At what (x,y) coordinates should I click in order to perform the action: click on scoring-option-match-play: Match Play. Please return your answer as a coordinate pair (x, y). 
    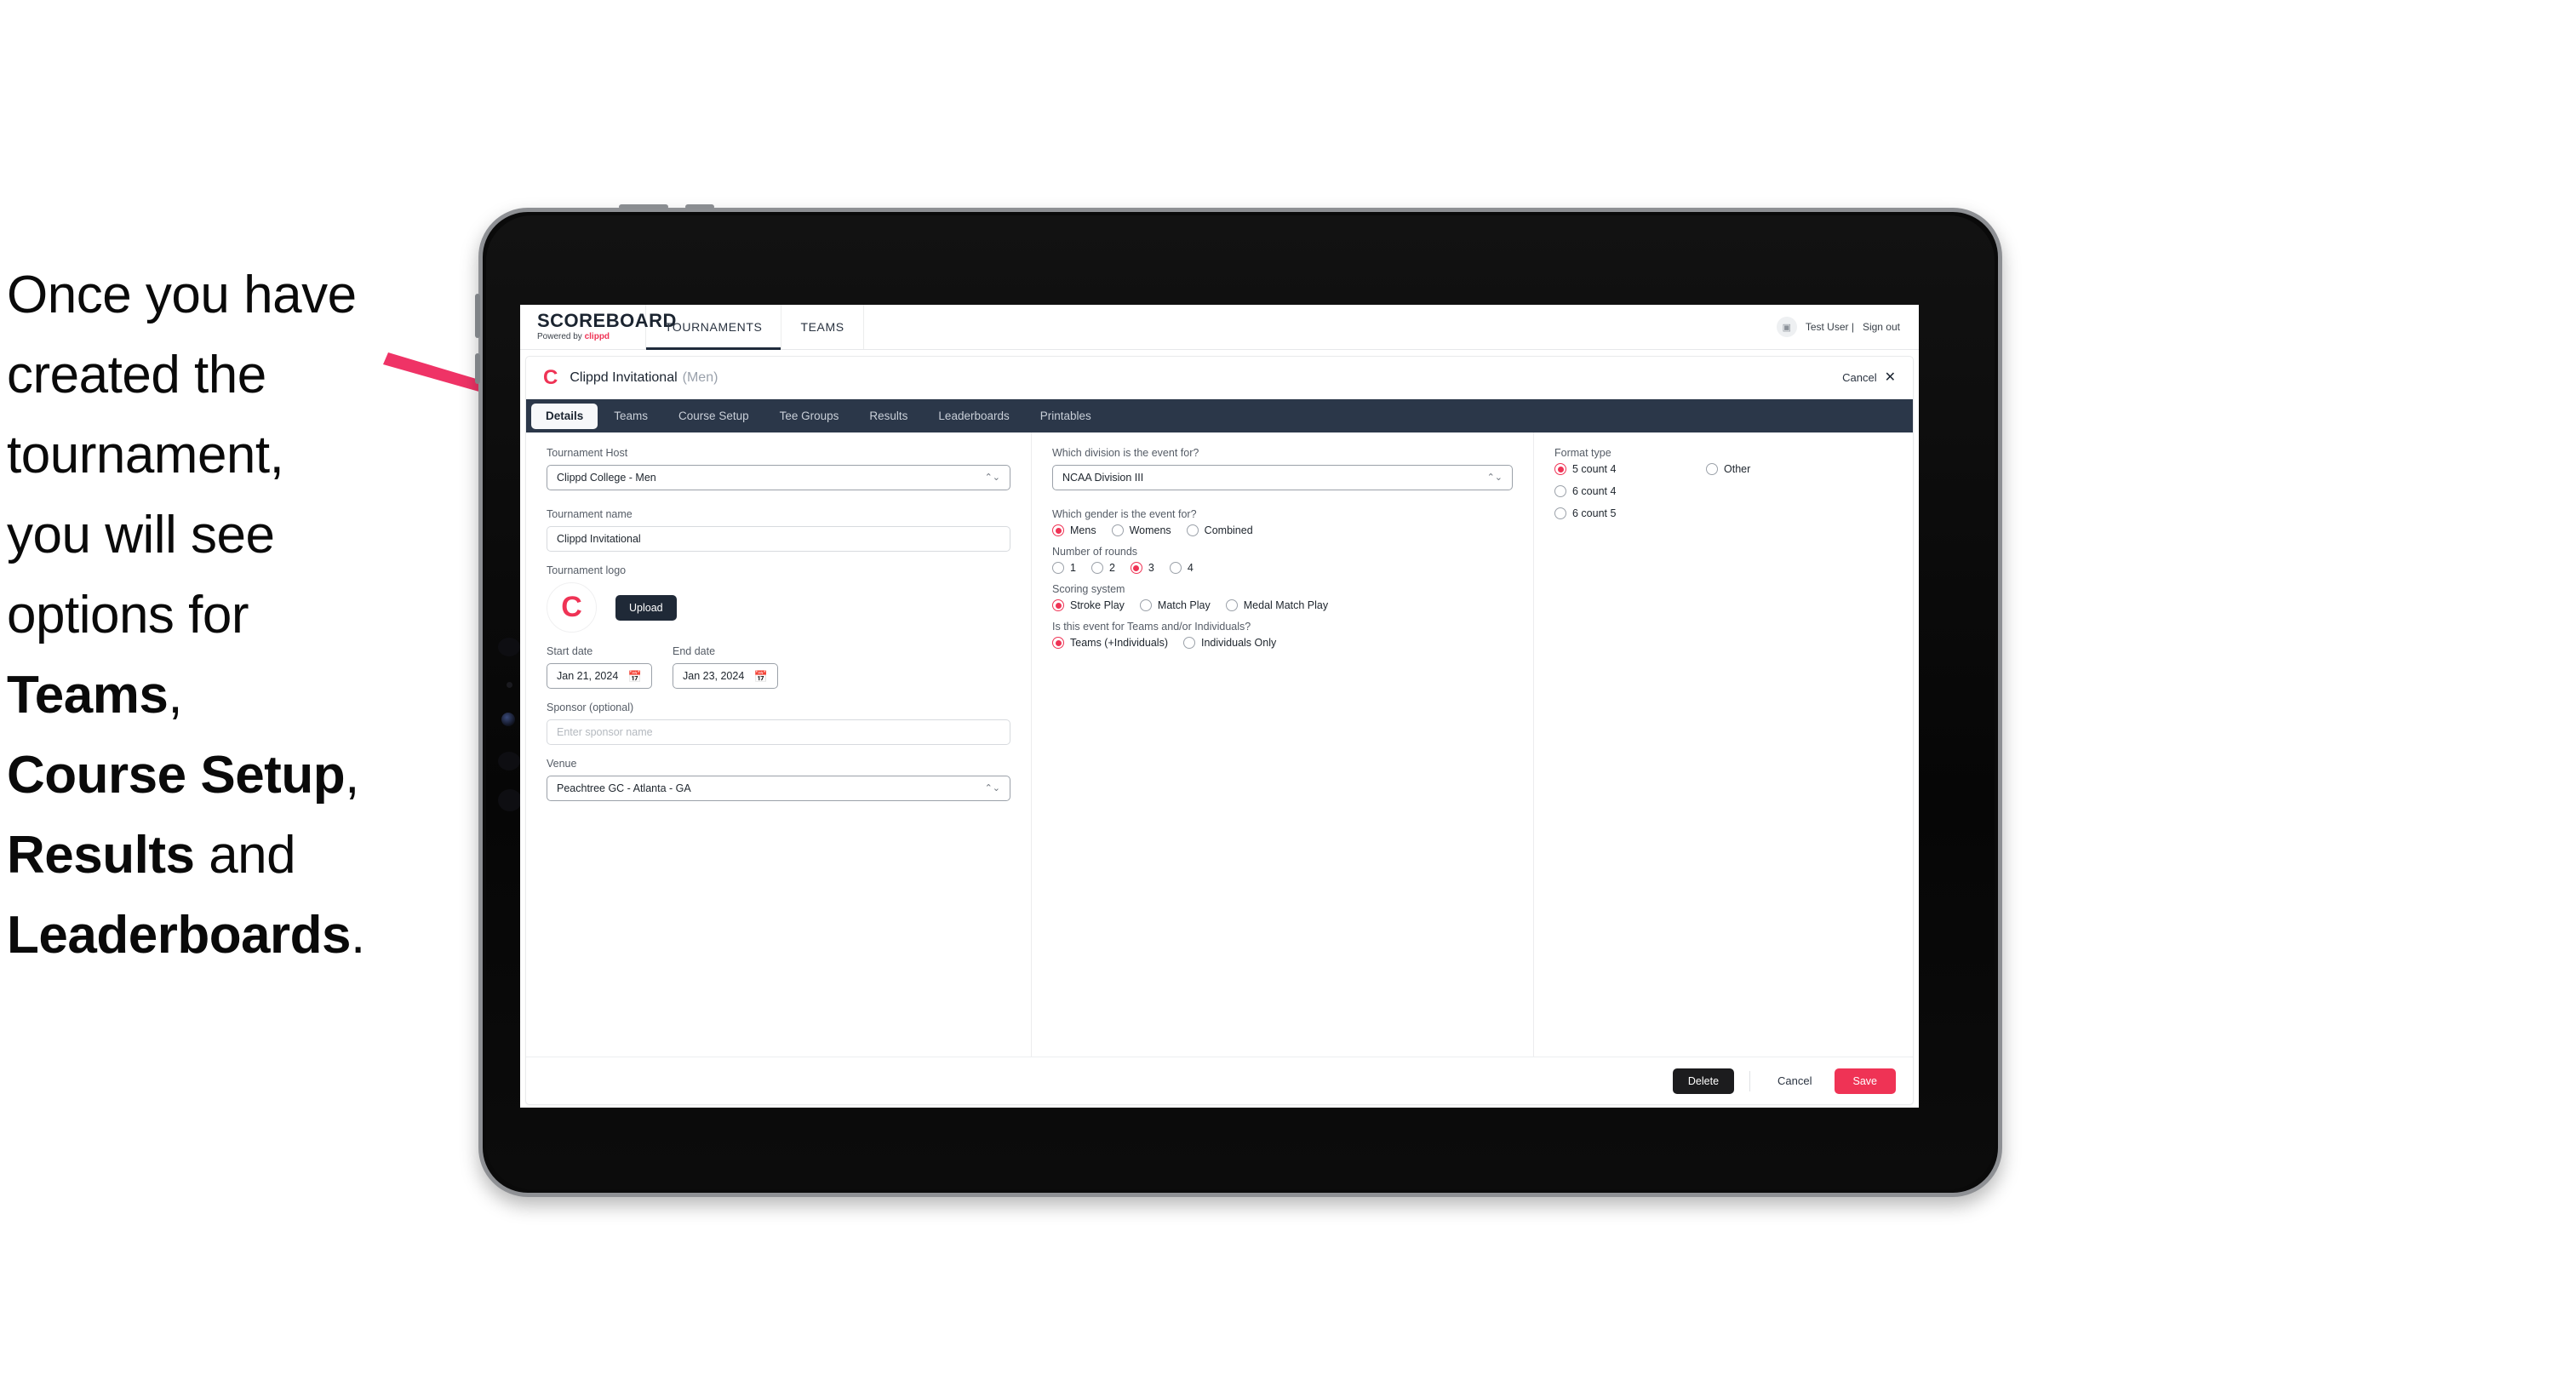
    Looking at the image, I should click on (1175, 605).